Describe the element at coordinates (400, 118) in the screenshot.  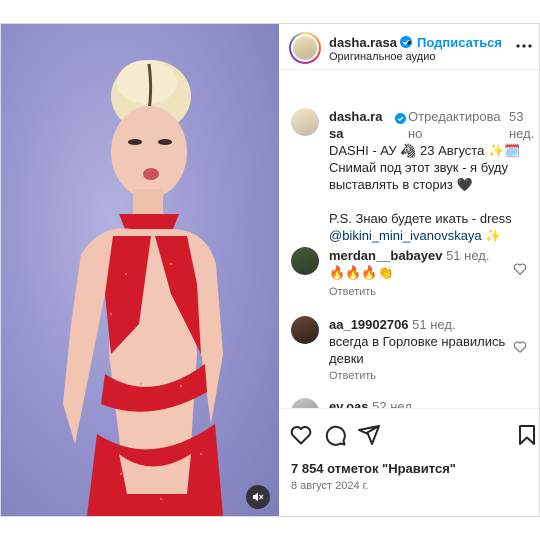
I see `verified-badge-icon` at that location.